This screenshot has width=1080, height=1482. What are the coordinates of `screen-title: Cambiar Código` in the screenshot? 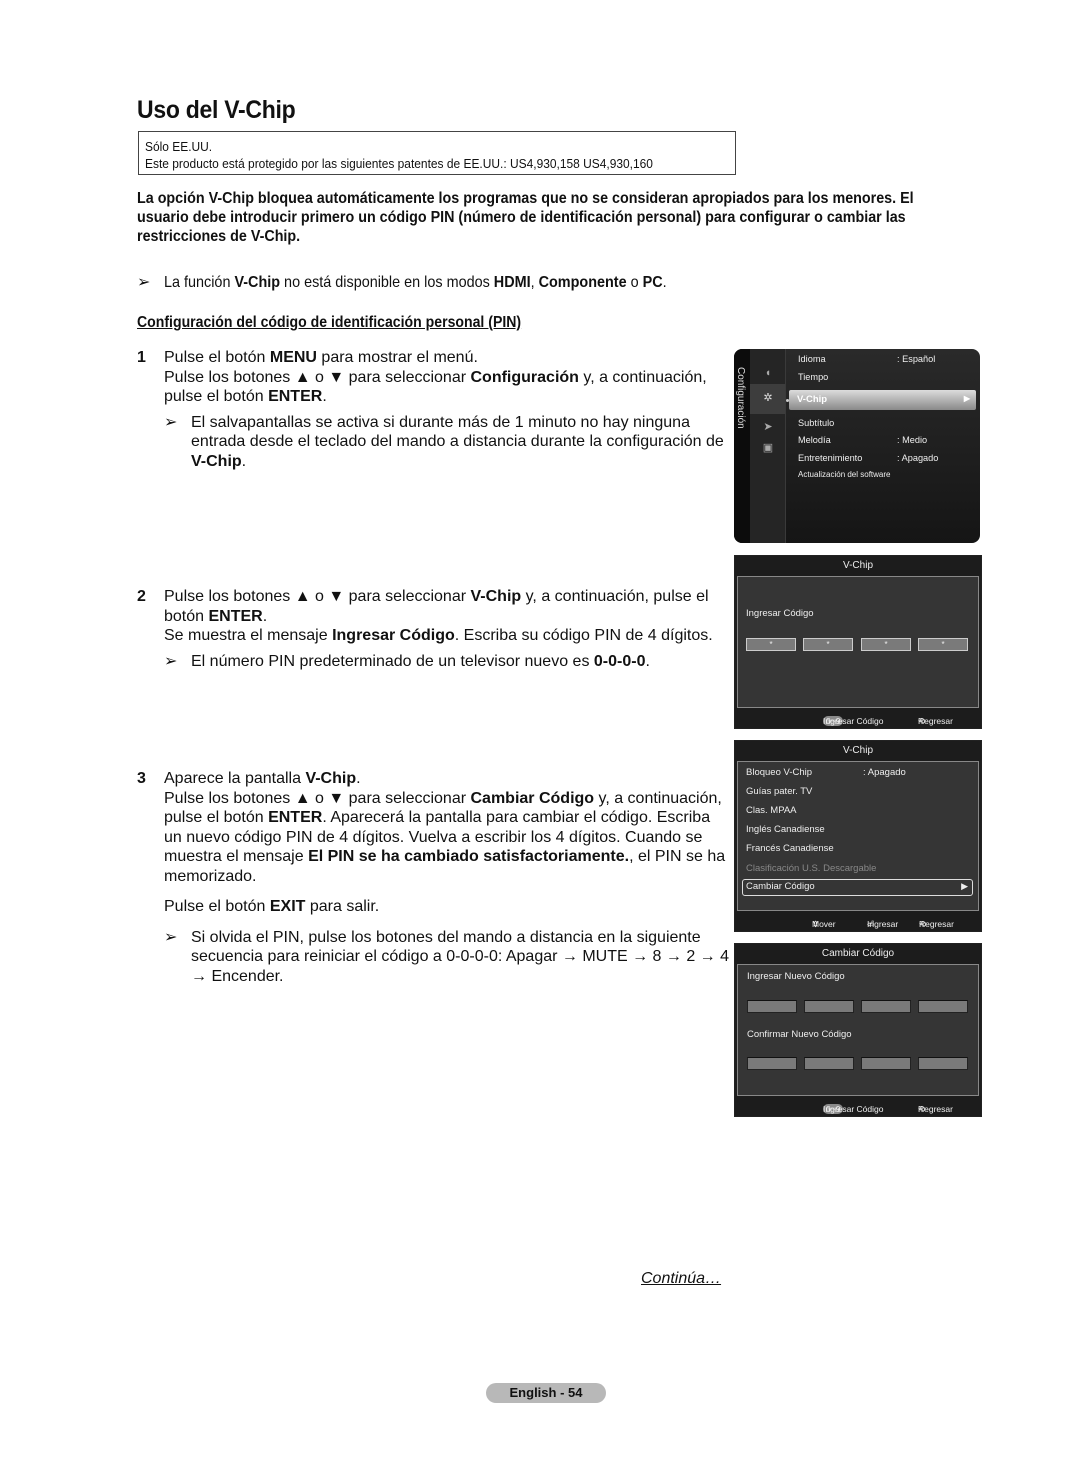 It's located at (858, 954).